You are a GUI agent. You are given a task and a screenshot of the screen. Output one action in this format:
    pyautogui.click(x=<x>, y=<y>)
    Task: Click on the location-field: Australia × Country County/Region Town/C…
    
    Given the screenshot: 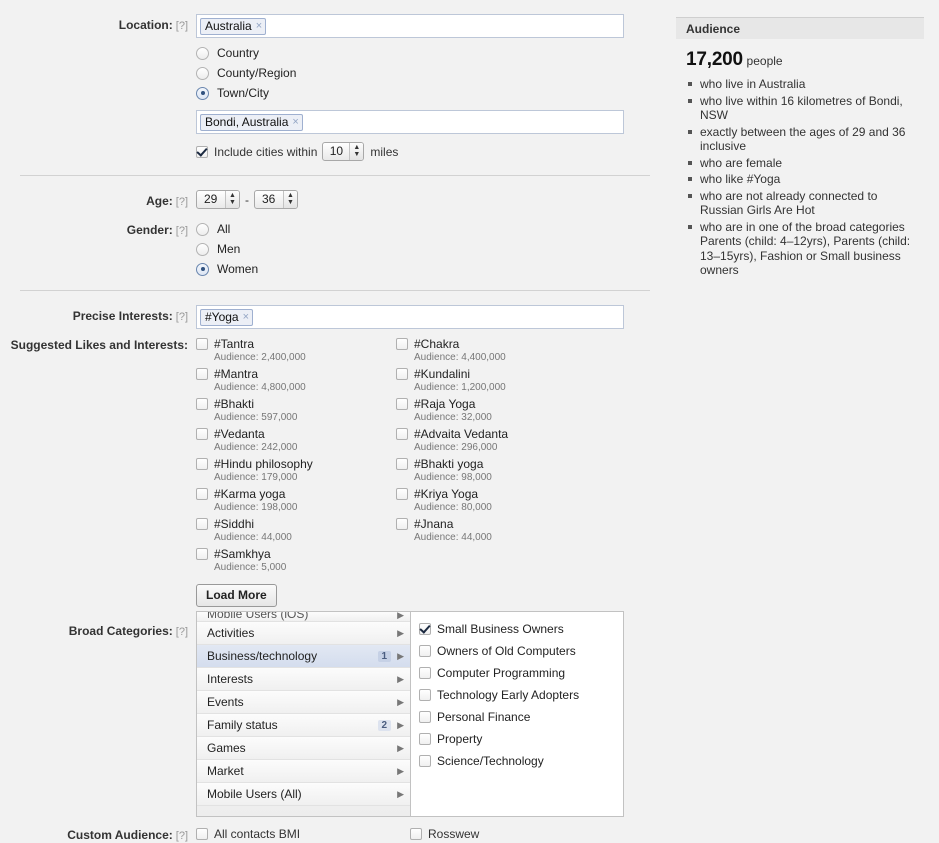 What is the action you would take?
    pyautogui.click(x=428, y=87)
    